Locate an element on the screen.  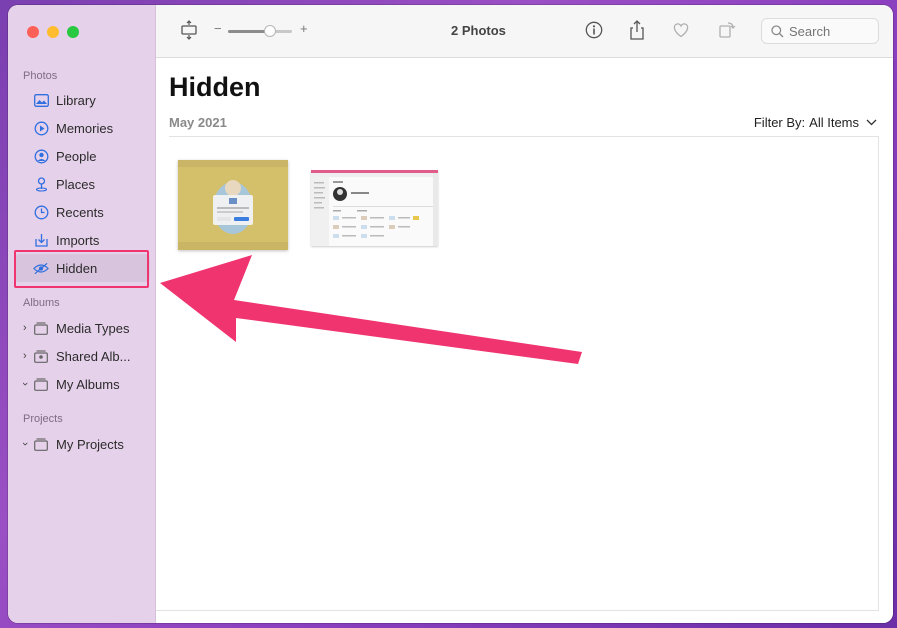
shared-album-icon is located at coordinates (41, 356).